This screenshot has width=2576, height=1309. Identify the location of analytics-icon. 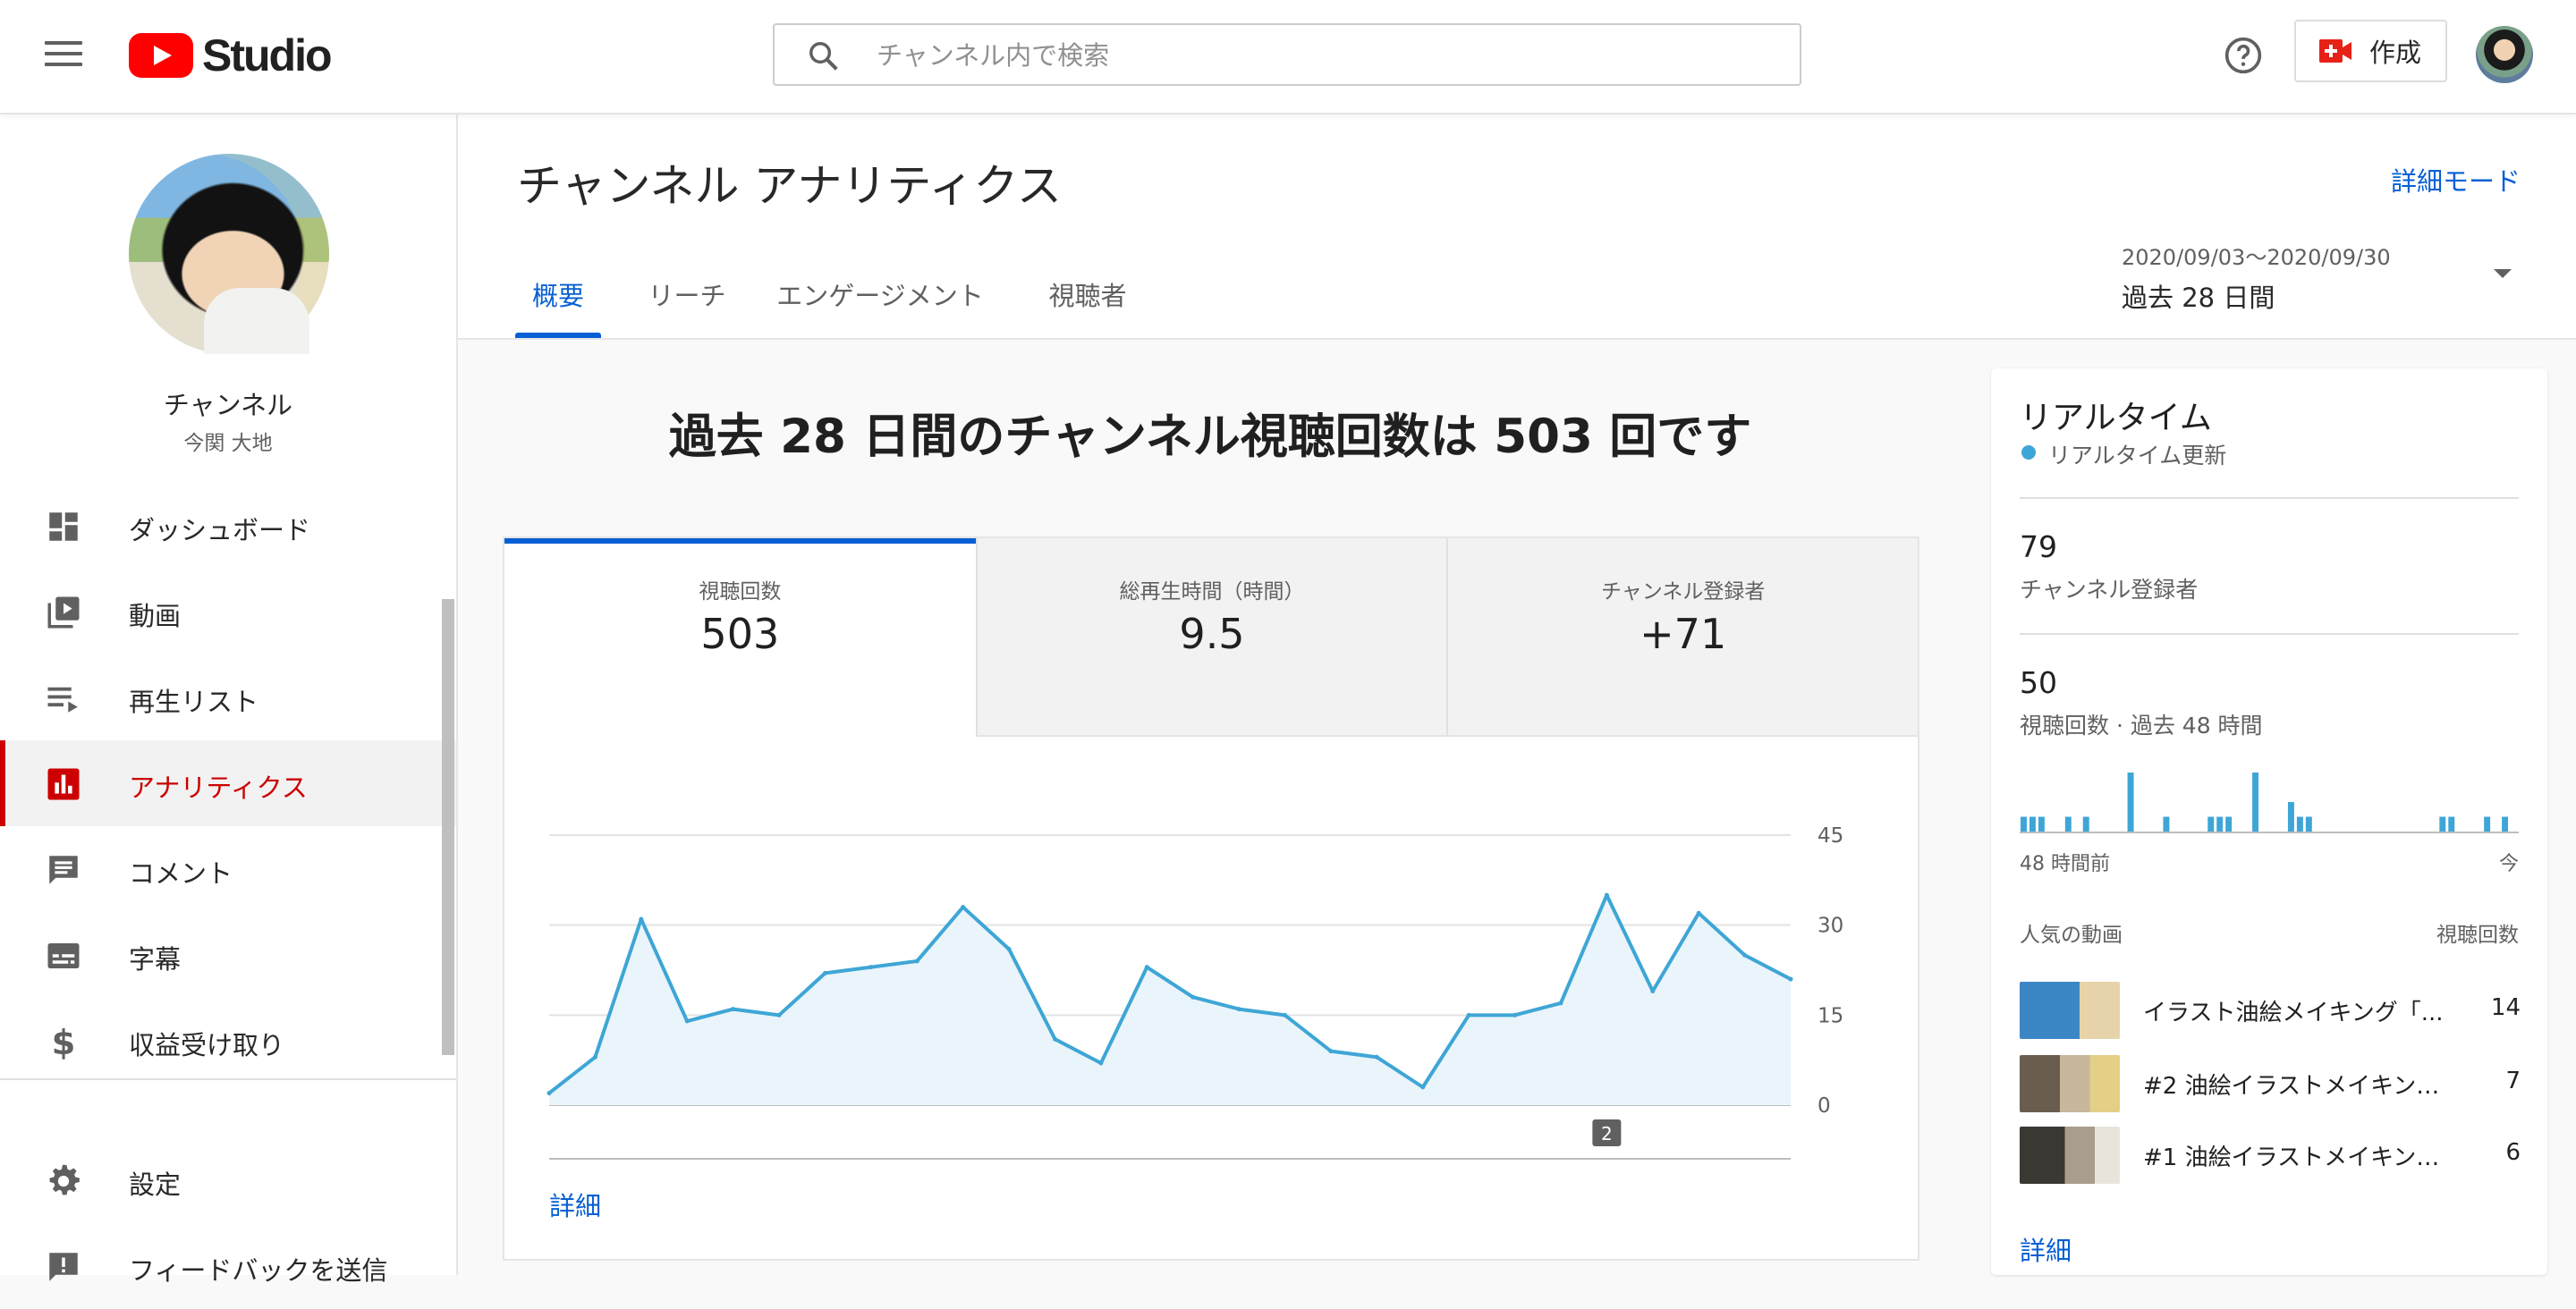
(63, 784).